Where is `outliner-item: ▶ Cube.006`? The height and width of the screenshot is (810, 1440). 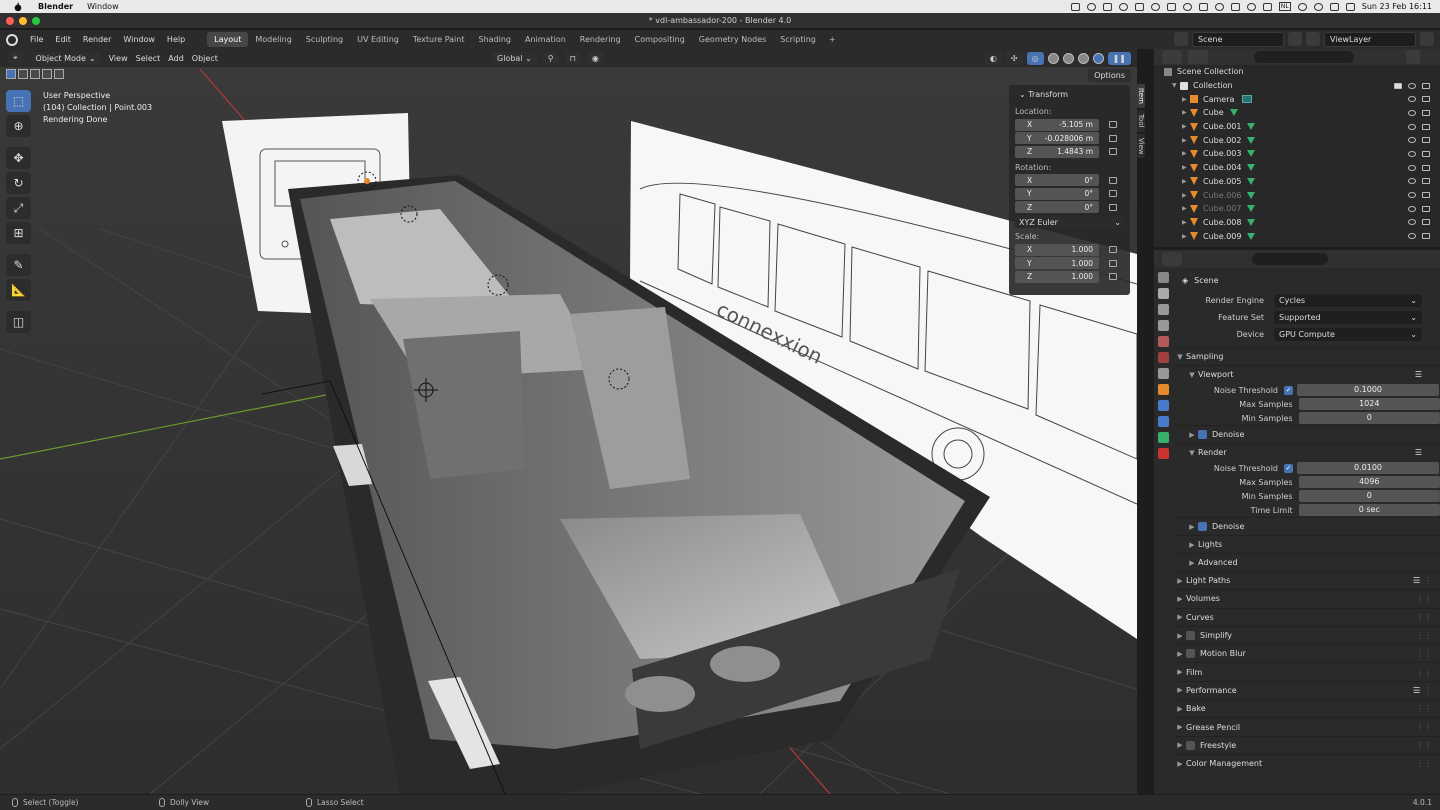 outliner-item: ▶ Cube.006 is located at coordinates (1297, 195).